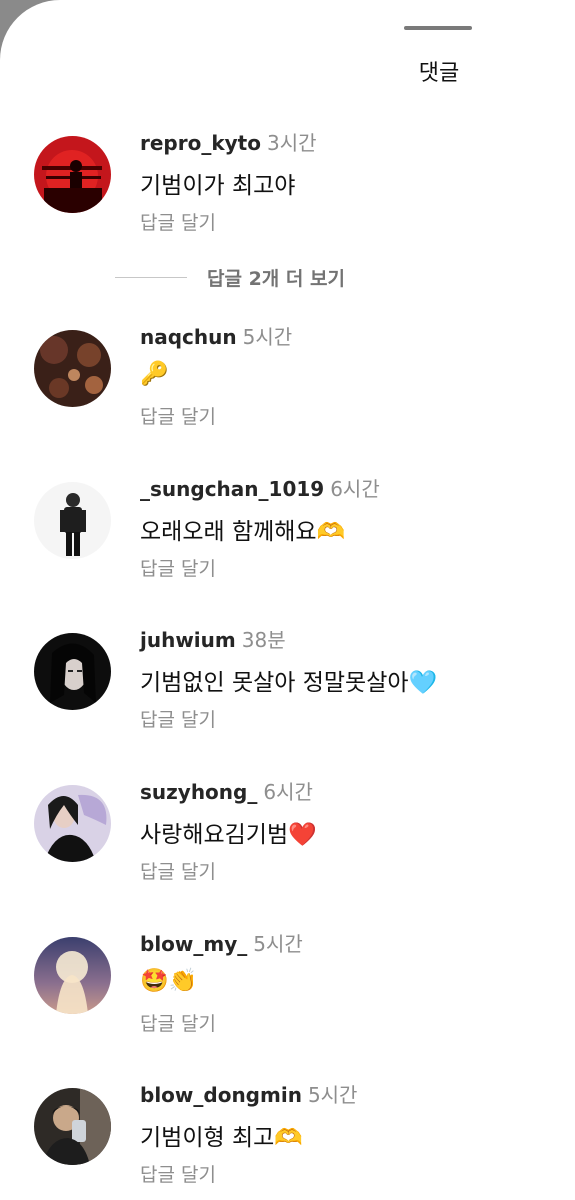  What do you see at coordinates (221, 1095) in the screenshot?
I see `username: blow_dongmin` at bounding box center [221, 1095].